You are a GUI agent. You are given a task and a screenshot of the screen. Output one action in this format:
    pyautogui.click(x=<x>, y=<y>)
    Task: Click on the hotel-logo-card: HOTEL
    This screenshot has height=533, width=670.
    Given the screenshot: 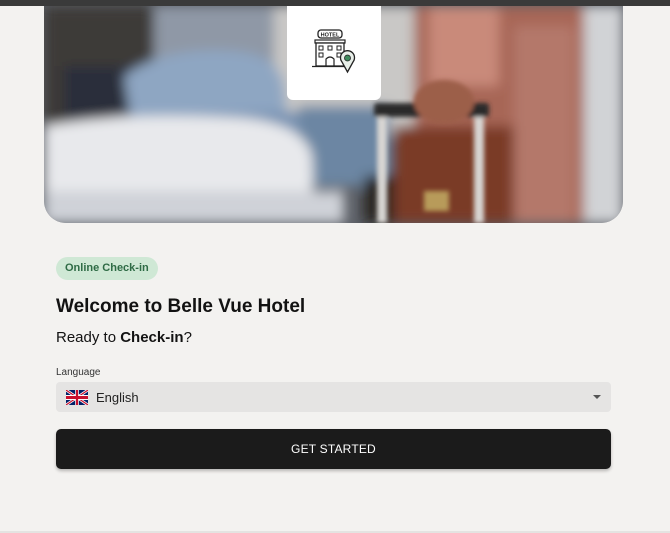 What is the action you would take?
    pyautogui.click(x=334, y=53)
    